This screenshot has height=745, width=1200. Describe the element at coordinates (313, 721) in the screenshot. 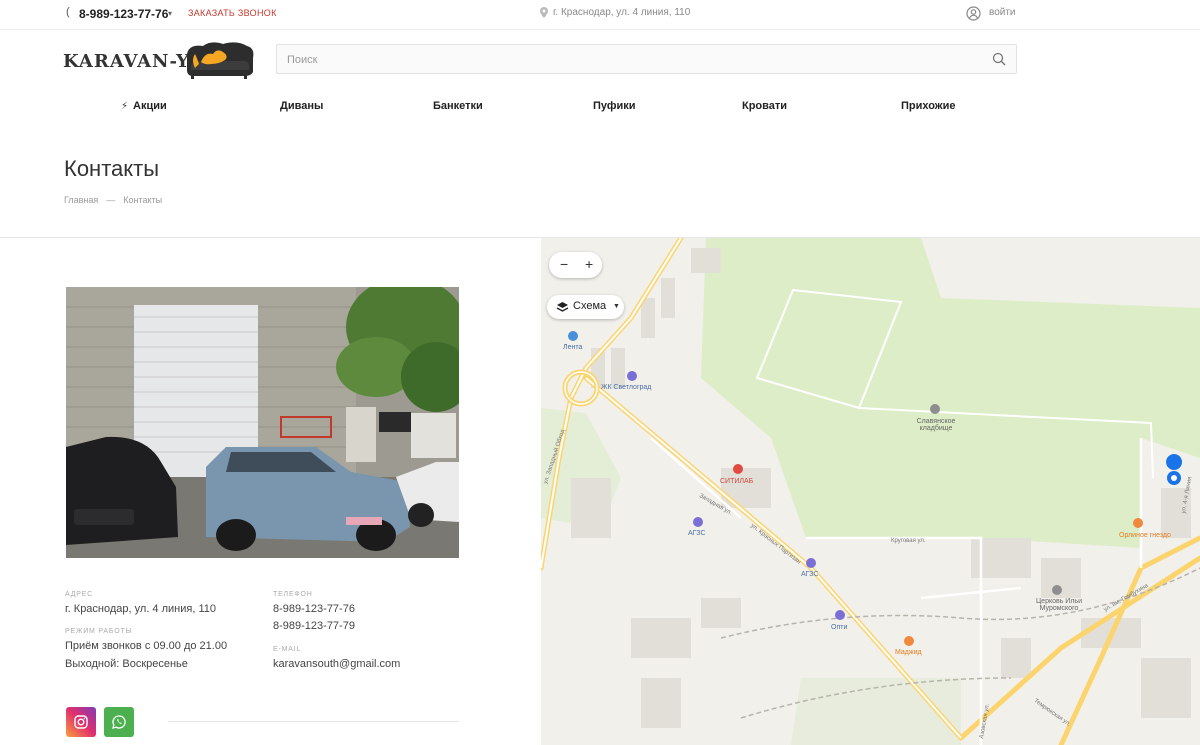

I see `social-divider` at that location.